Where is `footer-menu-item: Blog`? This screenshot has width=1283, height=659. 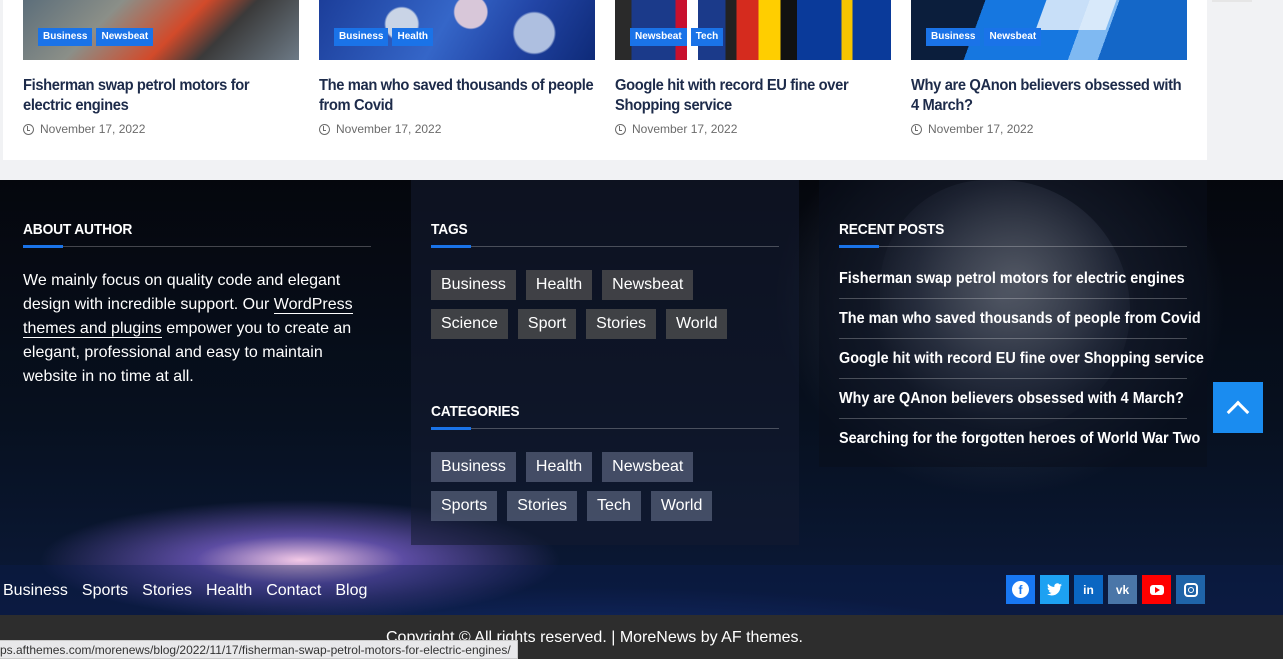
footer-menu-item: Blog is located at coordinates (351, 591).